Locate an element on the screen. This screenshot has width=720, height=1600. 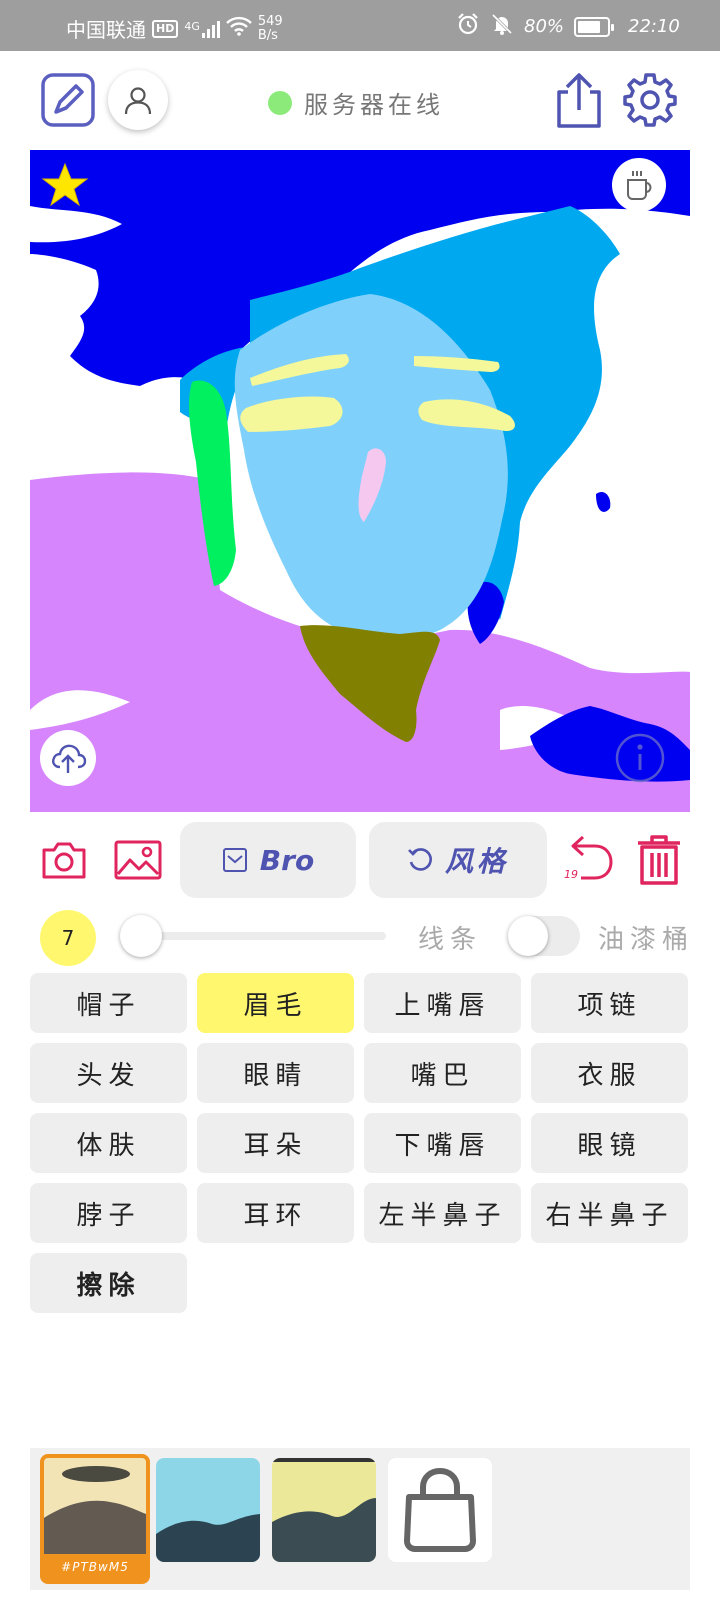
net-speed-unit: B/s is located at coordinates (267, 35).